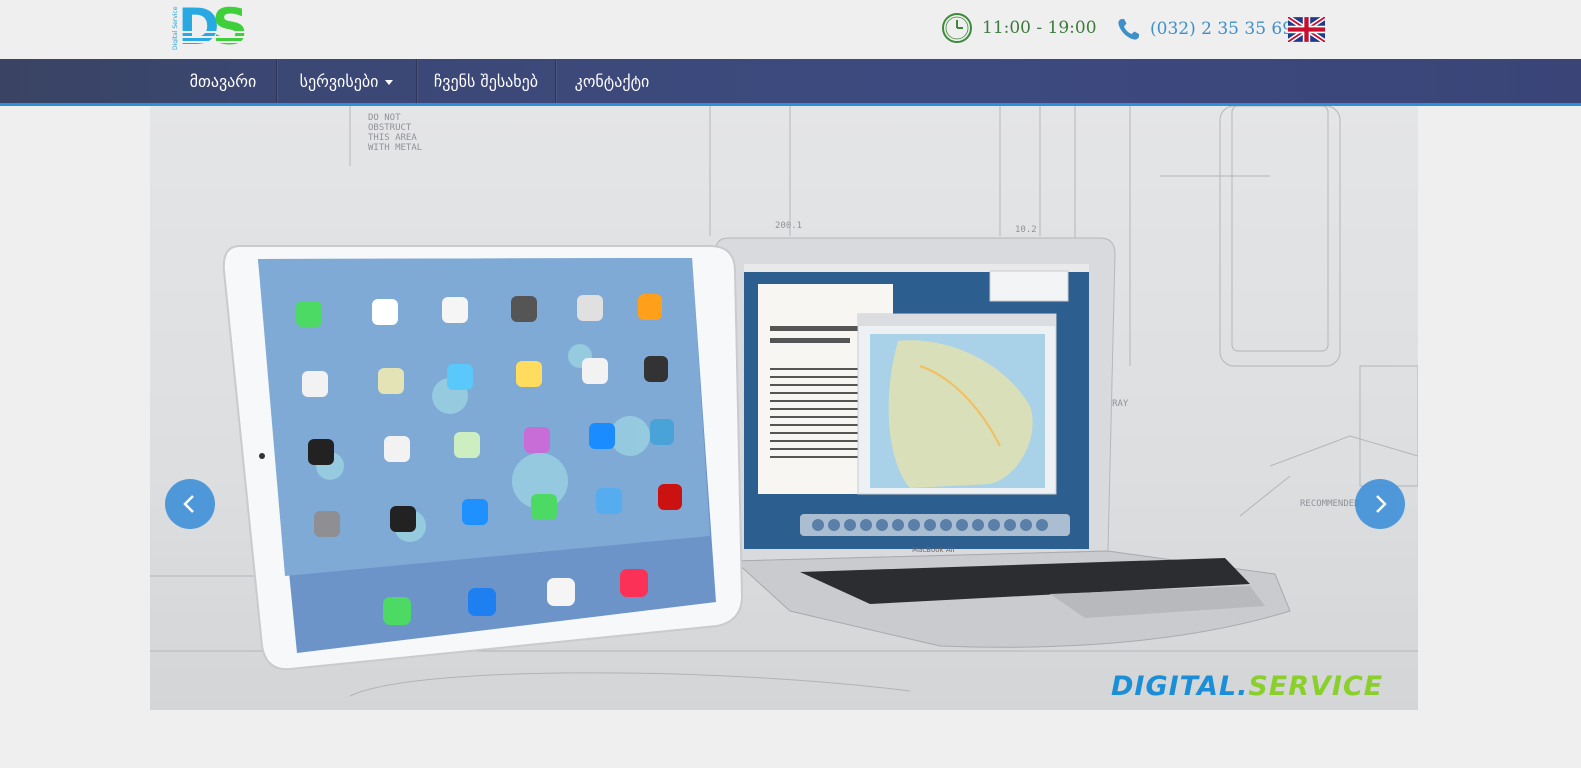 The height and width of the screenshot is (768, 1581). I want to click on chevron-left-icon, so click(188, 504).